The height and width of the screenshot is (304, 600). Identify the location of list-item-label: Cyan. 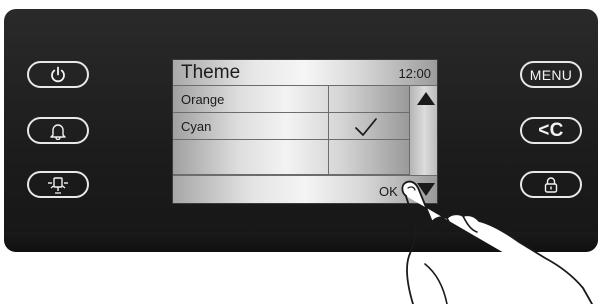
(196, 126).